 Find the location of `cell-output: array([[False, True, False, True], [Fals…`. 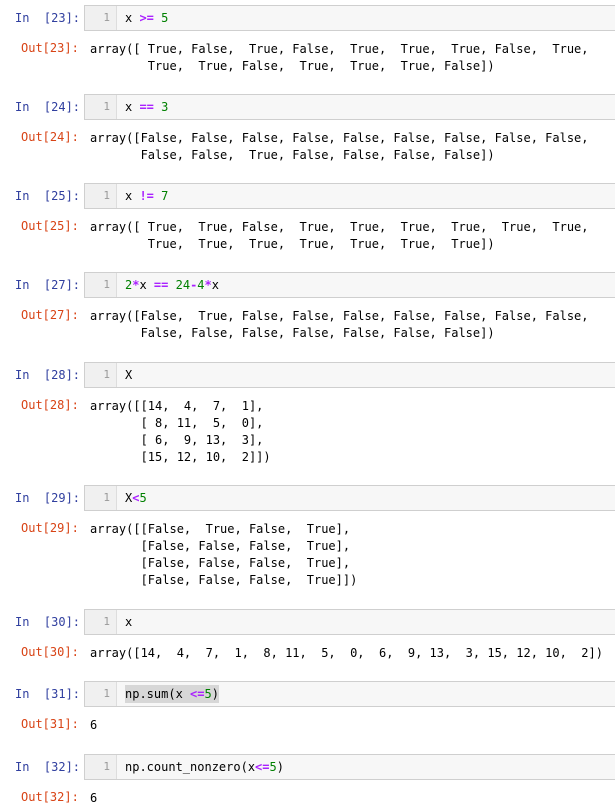

cell-output: array([[False, True, False, True], [Fals… is located at coordinates (224, 554).